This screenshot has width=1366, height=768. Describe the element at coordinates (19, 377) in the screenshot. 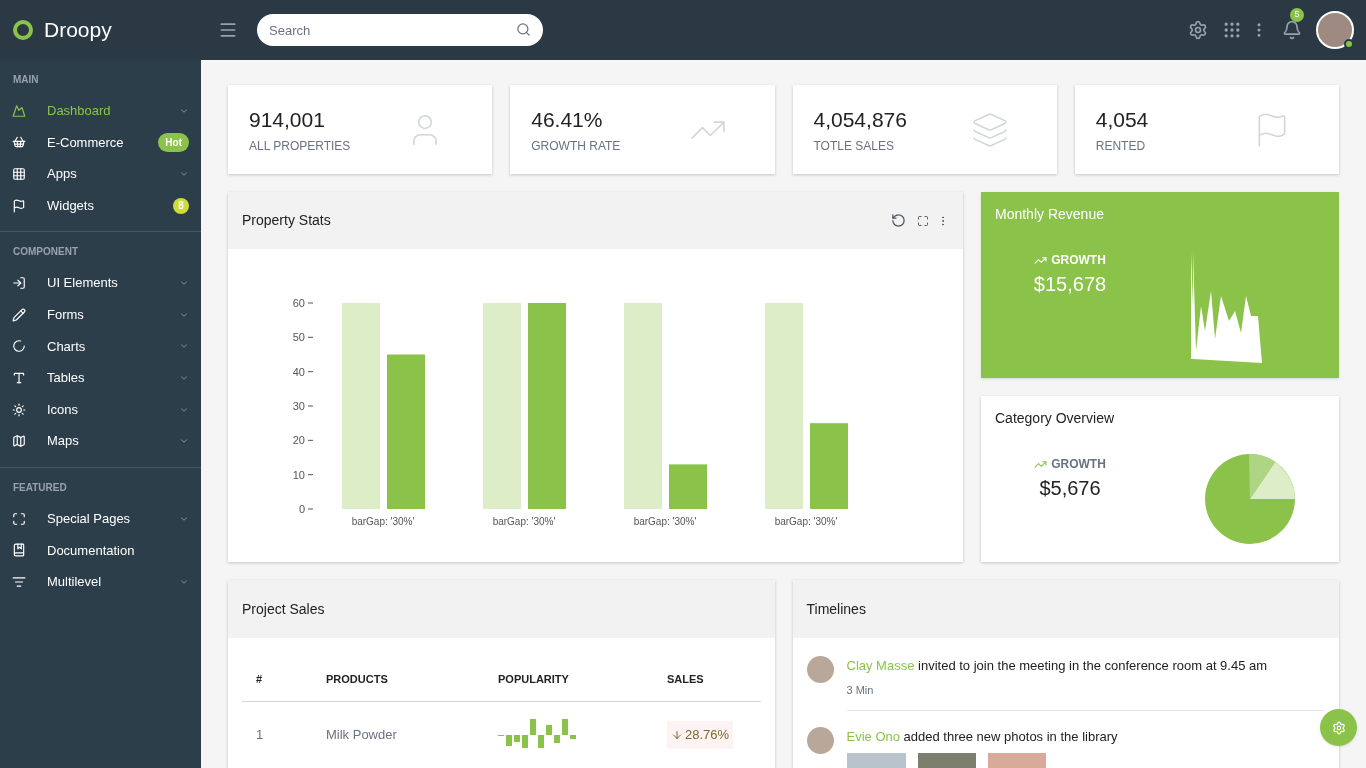

I see `text-icon` at that location.